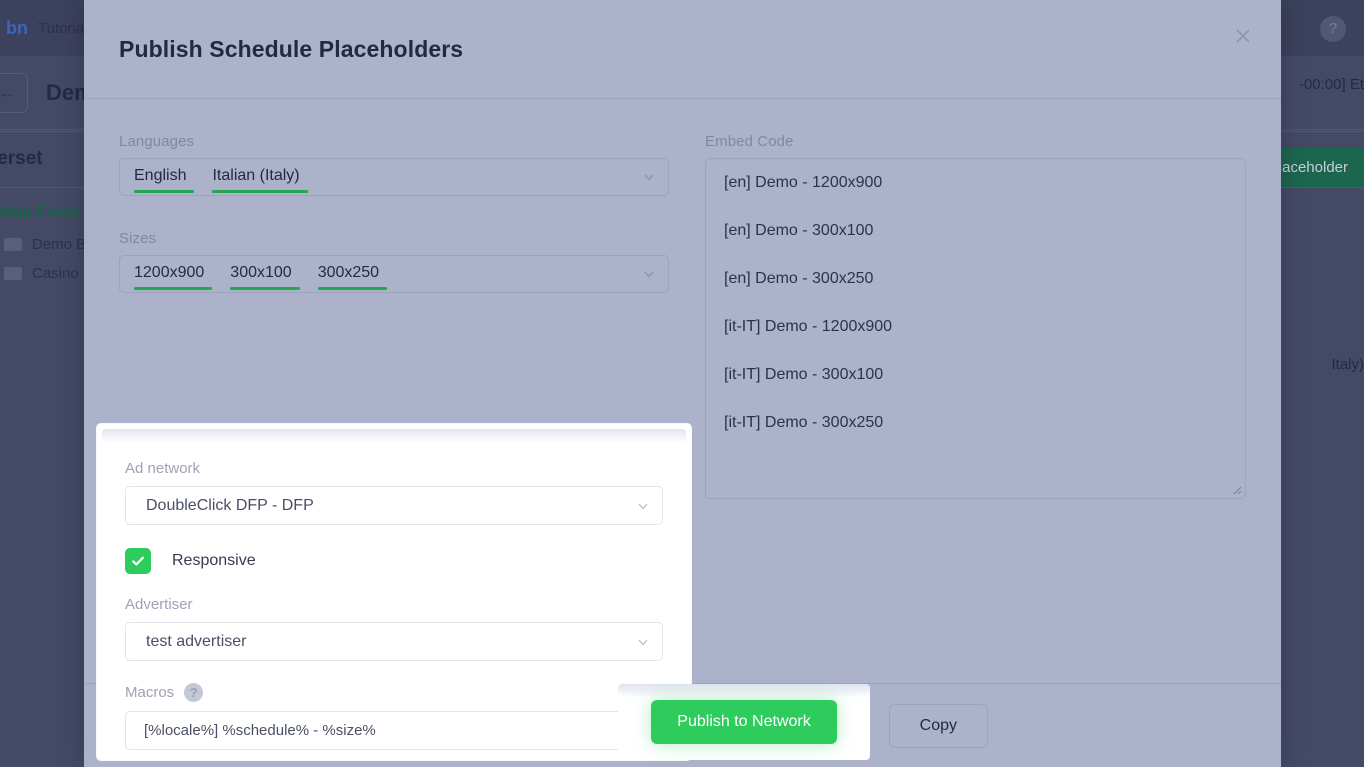  I want to click on sizes-label: Sizes, so click(138, 238).